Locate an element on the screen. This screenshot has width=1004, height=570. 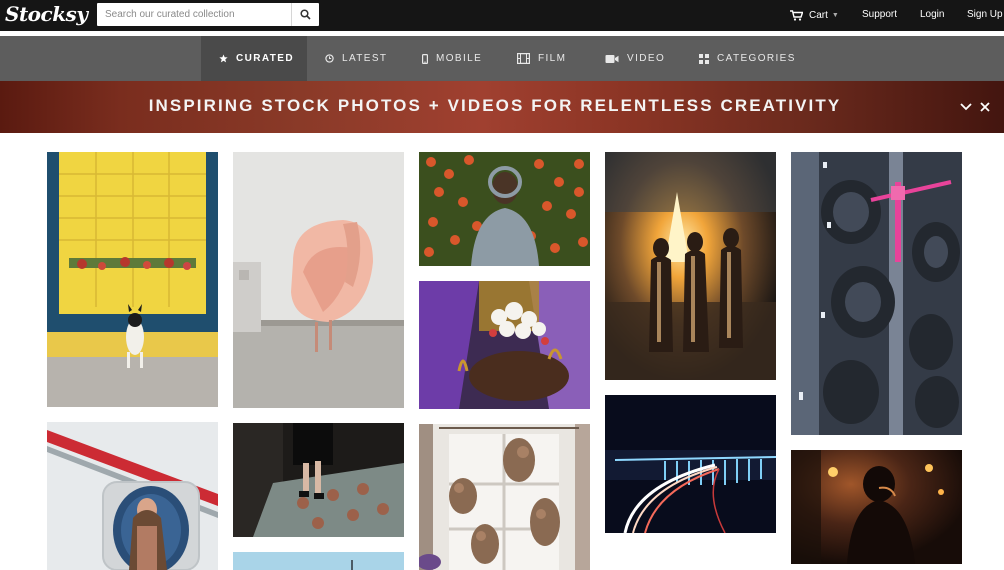
photo-night-light-trails is located at coordinates (690, 464).